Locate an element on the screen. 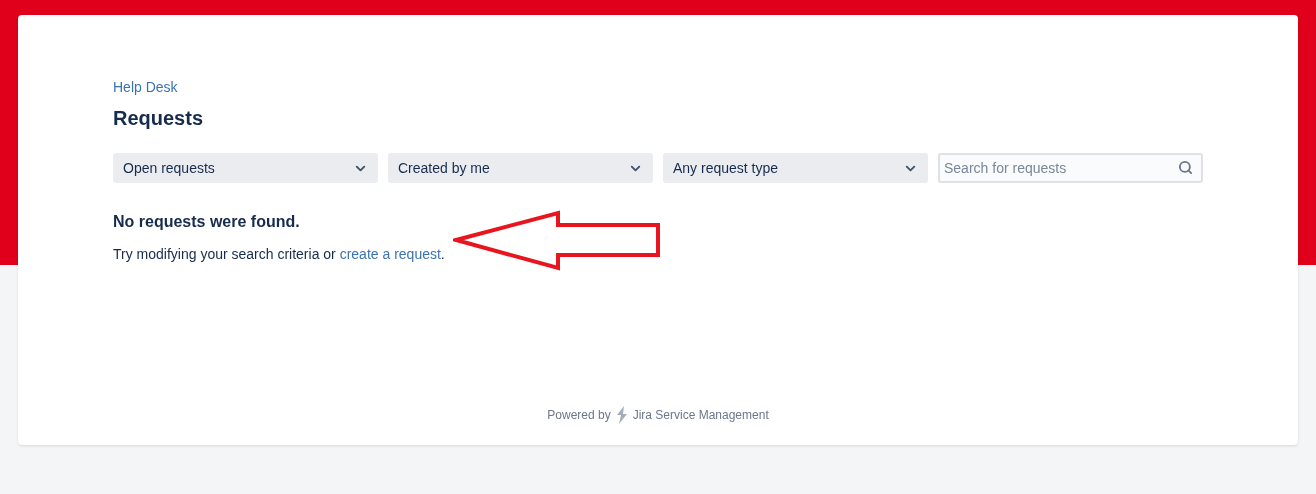 Image resolution: width=1316 pixels, height=494 pixels. product-name: Jira Service Management is located at coordinates (700, 415).